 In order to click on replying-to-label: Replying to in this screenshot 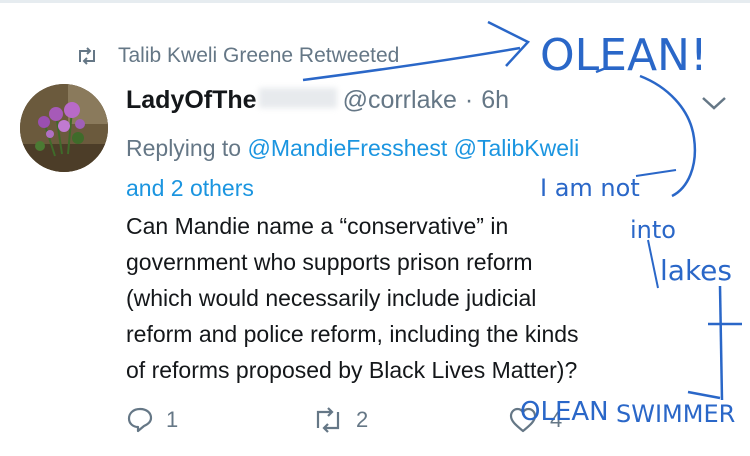, I will do `click(187, 148)`.